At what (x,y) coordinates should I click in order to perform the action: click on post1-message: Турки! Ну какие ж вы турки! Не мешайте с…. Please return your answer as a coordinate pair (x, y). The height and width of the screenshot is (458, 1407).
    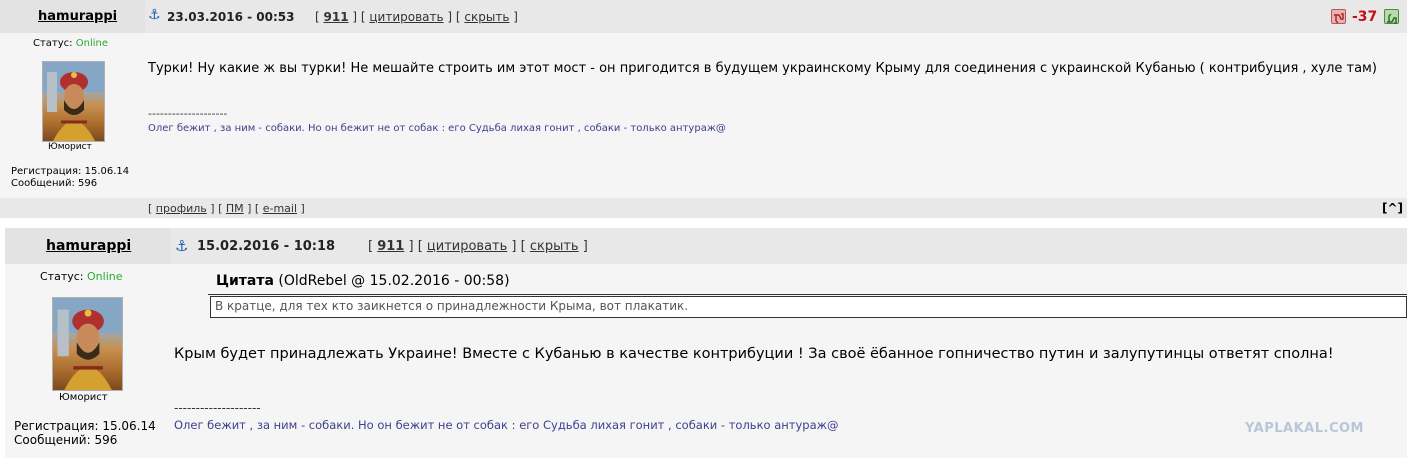
    Looking at the image, I should click on (762, 68).